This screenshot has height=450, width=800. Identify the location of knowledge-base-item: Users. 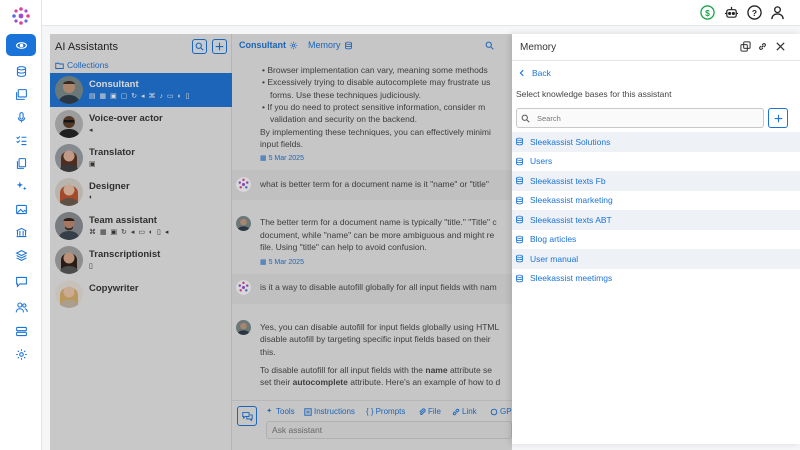
(656, 162).